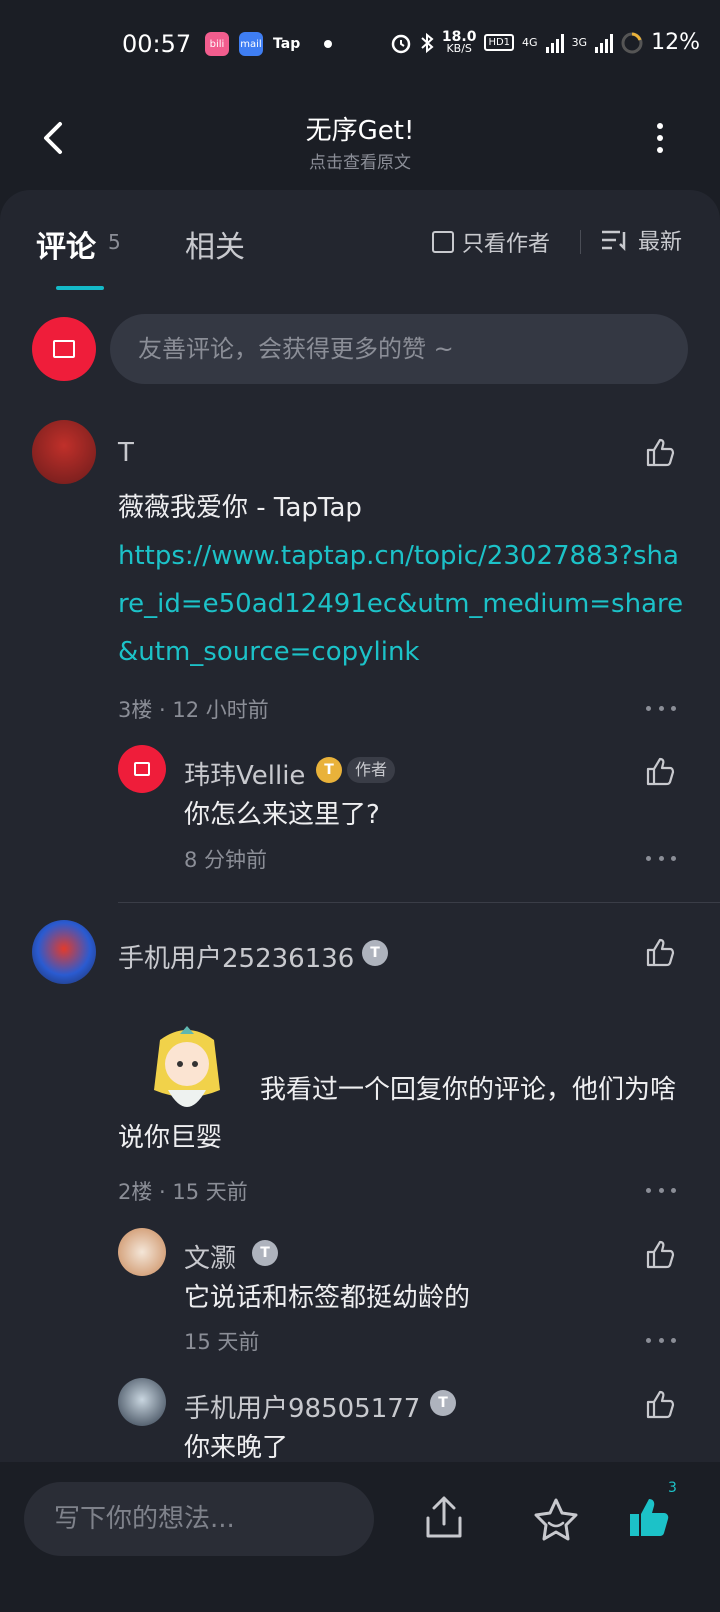 Image resolution: width=720 pixels, height=1612 pixels. I want to click on bottom-bar: 3, so click(360, 1537).